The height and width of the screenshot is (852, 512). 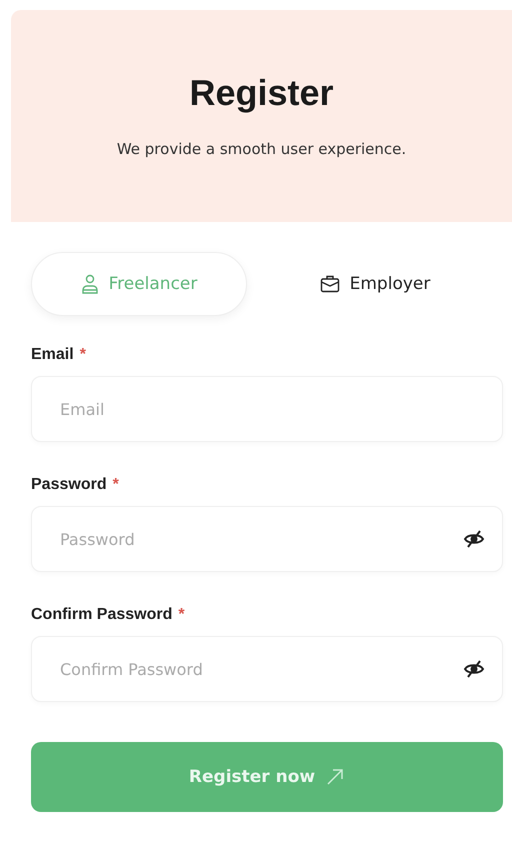 I want to click on arrow-icon, so click(x=335, y=777).